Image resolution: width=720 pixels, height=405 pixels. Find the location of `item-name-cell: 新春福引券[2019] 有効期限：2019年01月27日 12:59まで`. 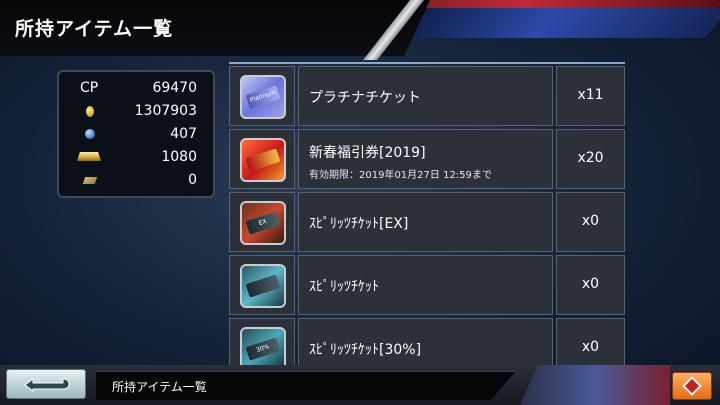

item-name-cell: 新春福引券[2019] 有効期限：2019年01月27日 12:59まで is located at coordinates (425, 159).